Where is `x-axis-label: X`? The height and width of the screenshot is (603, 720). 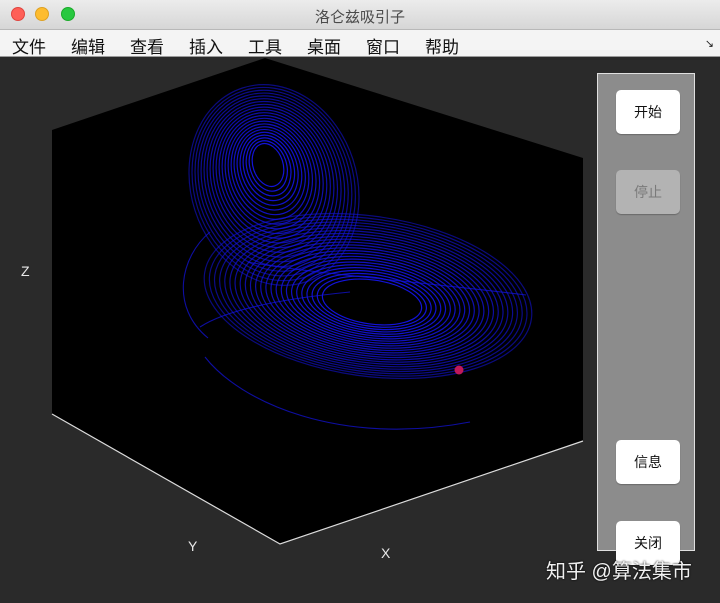 x-axis-label: X is located at coordinates (386, 553).